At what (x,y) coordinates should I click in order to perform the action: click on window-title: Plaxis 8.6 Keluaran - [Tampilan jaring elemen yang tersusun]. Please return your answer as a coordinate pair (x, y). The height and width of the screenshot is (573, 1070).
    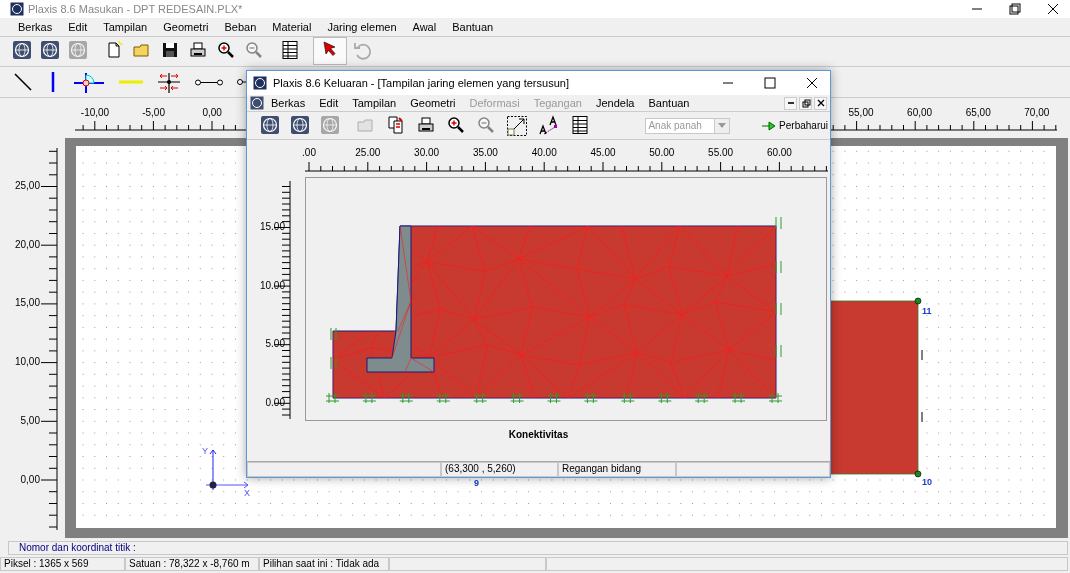
    Looking at the image, I should click on (421, 83).